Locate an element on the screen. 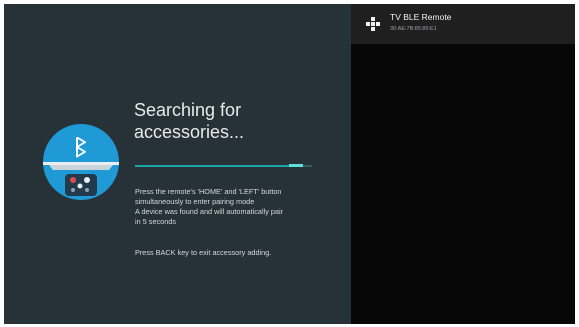  search-progress-fill is located at coordinates (219, 166).